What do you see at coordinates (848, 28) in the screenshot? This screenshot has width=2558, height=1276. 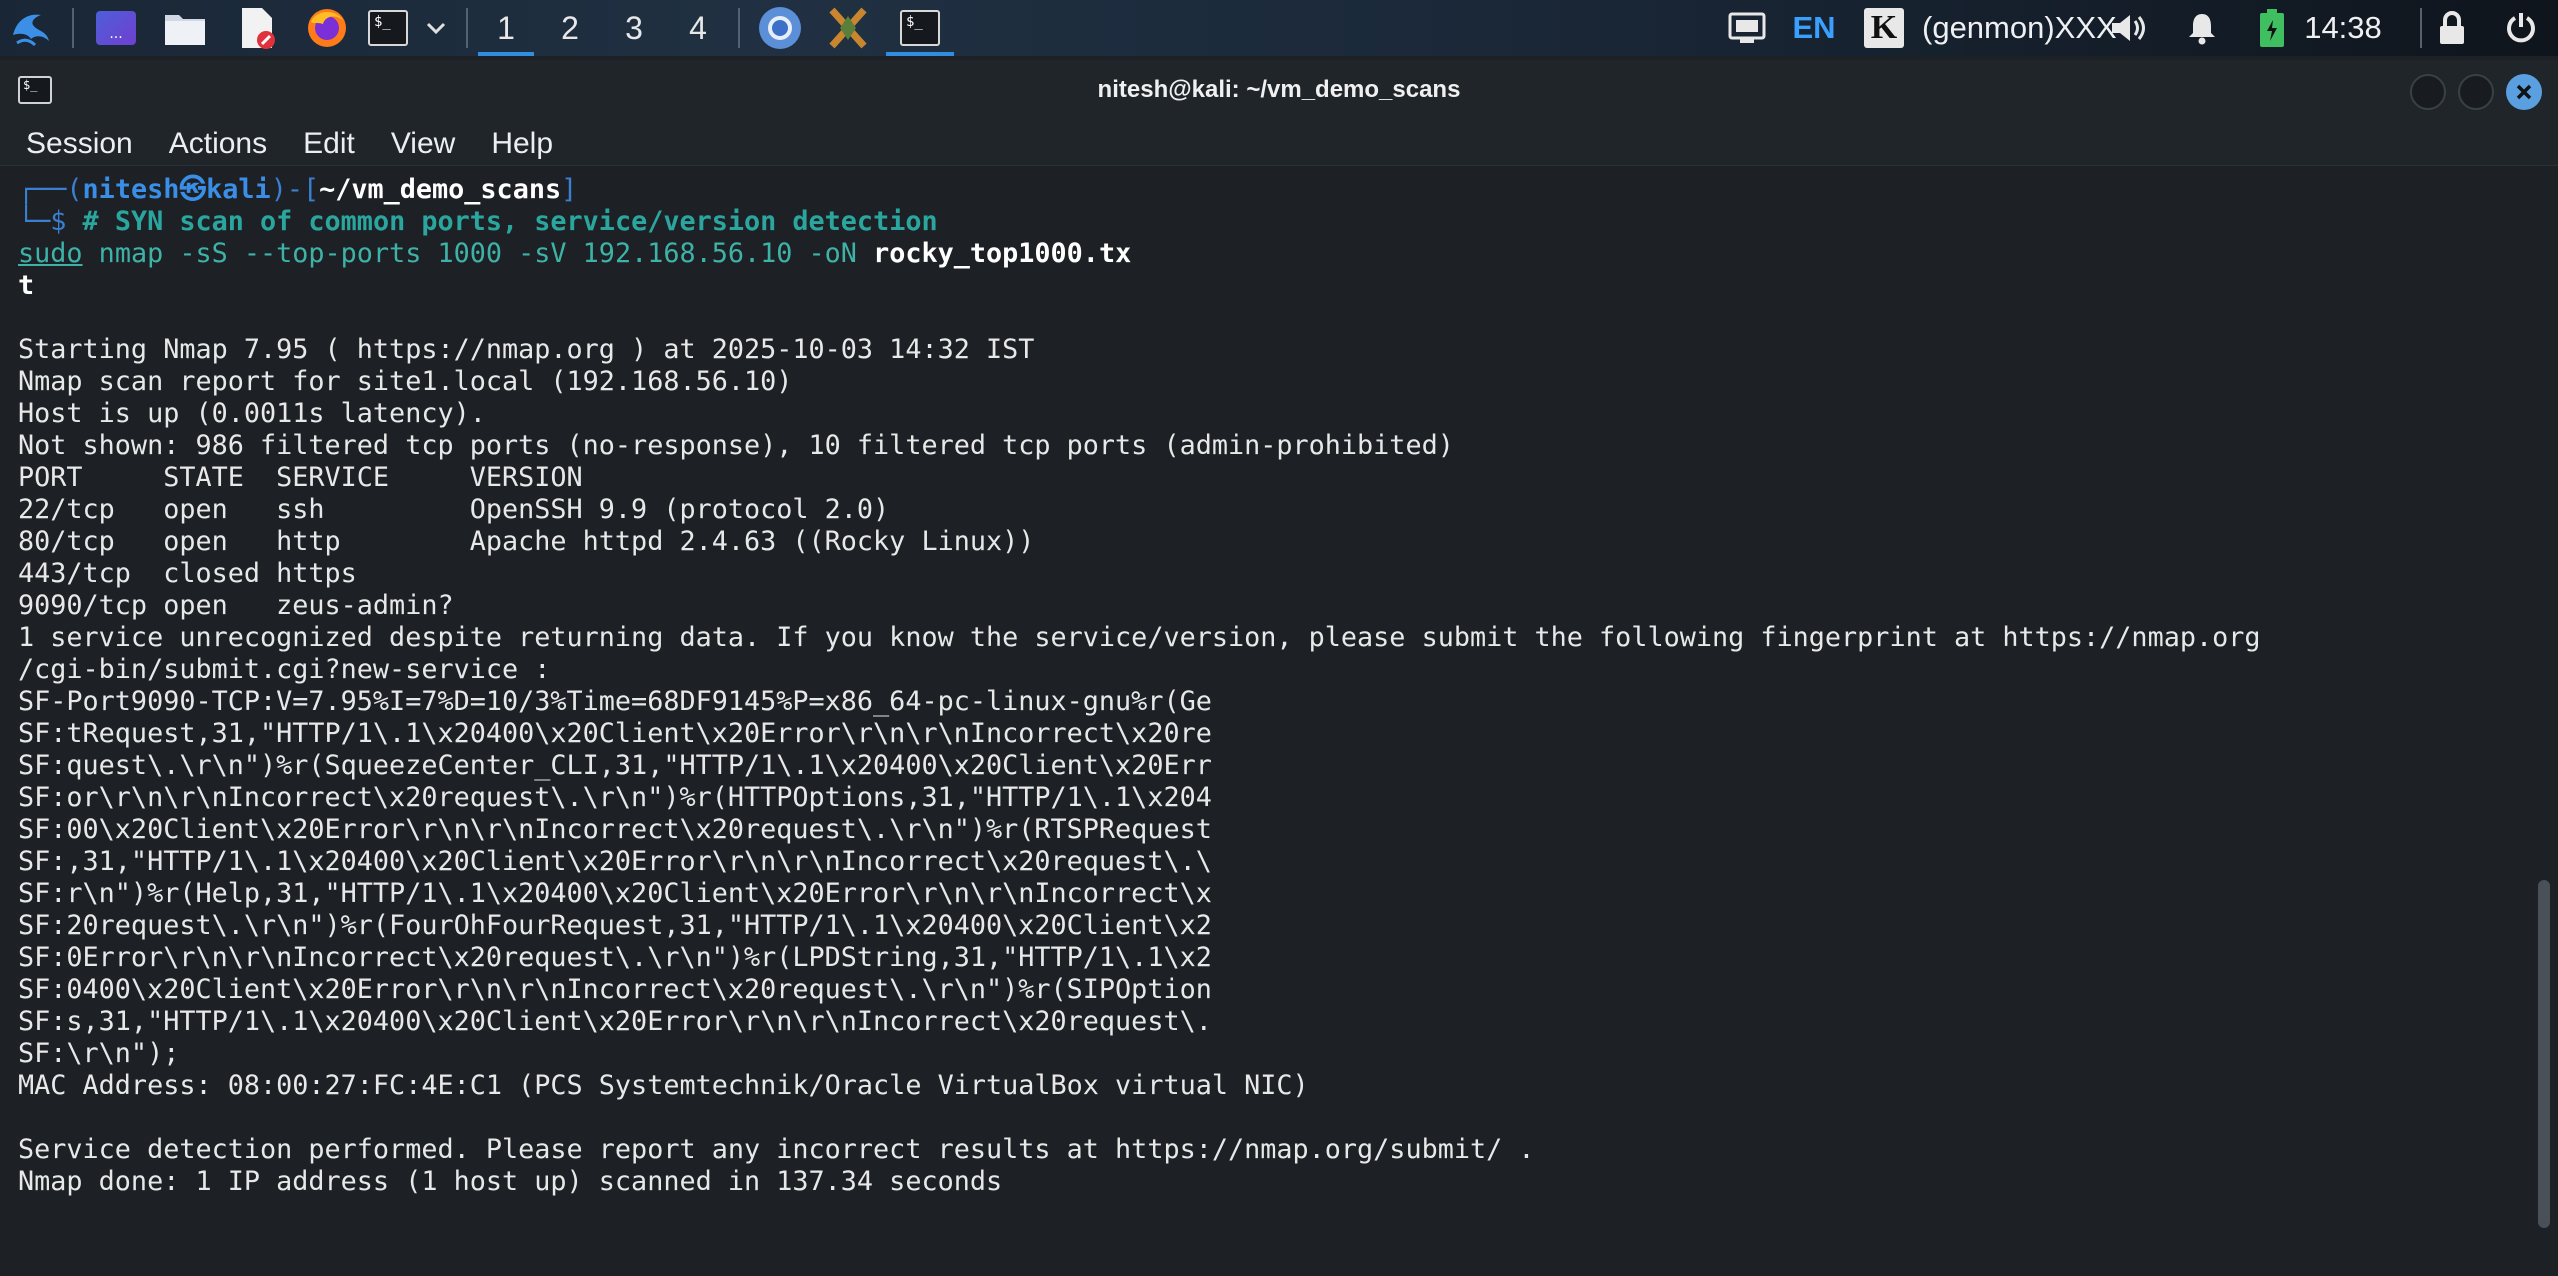 I see `burpsuite-icon` at bounding box center [848, 28].